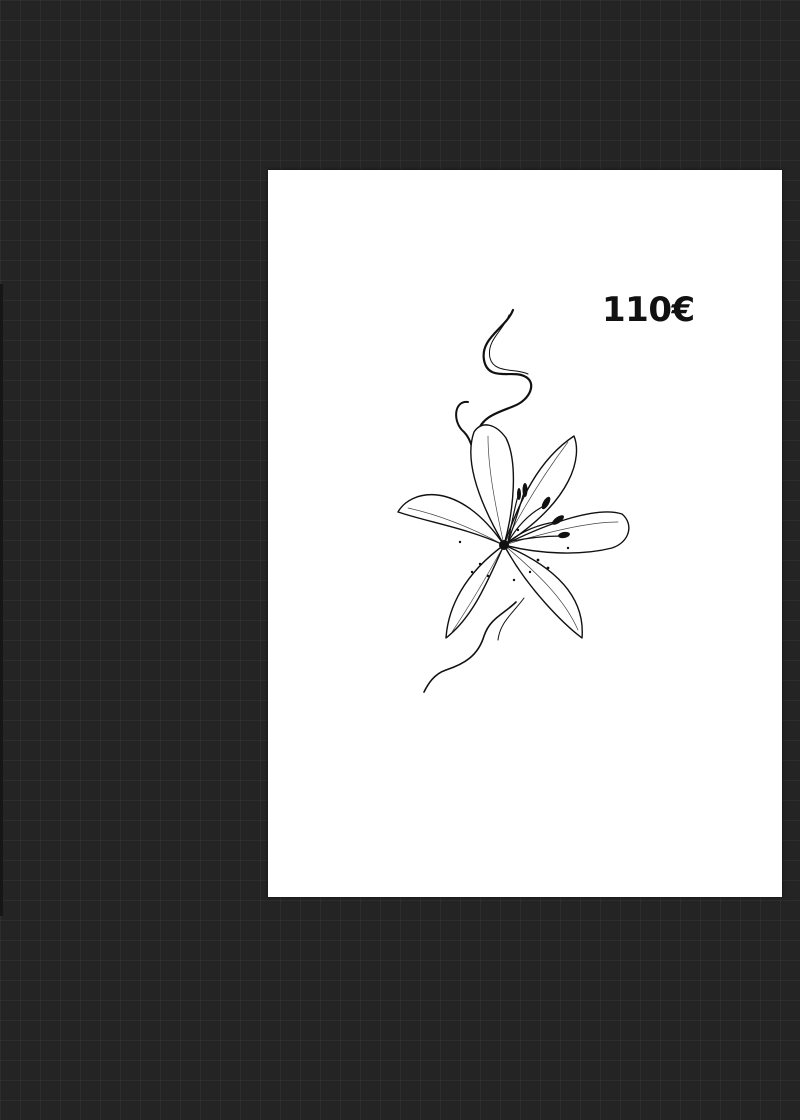 Image resolution: width=800 pixels, height=1120 pixels. What do you see at coordinates (513, 500) in the screenshot?
I see `lily-flower-sketch-icon` at bounding box center [513, 500].